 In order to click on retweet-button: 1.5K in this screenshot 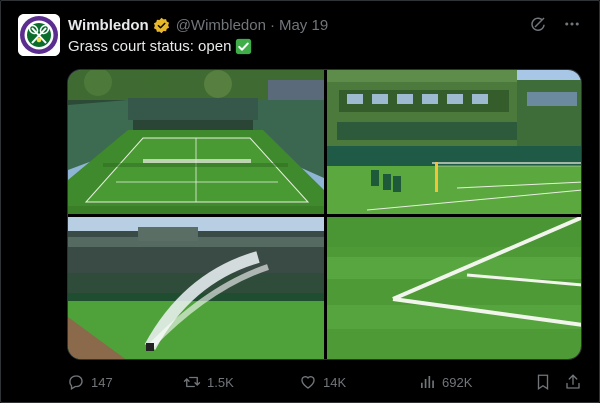, I will do `click(208, 382)`.